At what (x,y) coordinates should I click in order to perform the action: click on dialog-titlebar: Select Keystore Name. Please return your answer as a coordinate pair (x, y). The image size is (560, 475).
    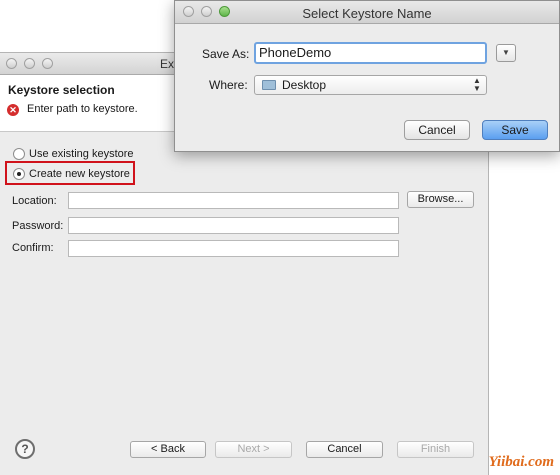
    Looking at the image, I should click on (367, 12).